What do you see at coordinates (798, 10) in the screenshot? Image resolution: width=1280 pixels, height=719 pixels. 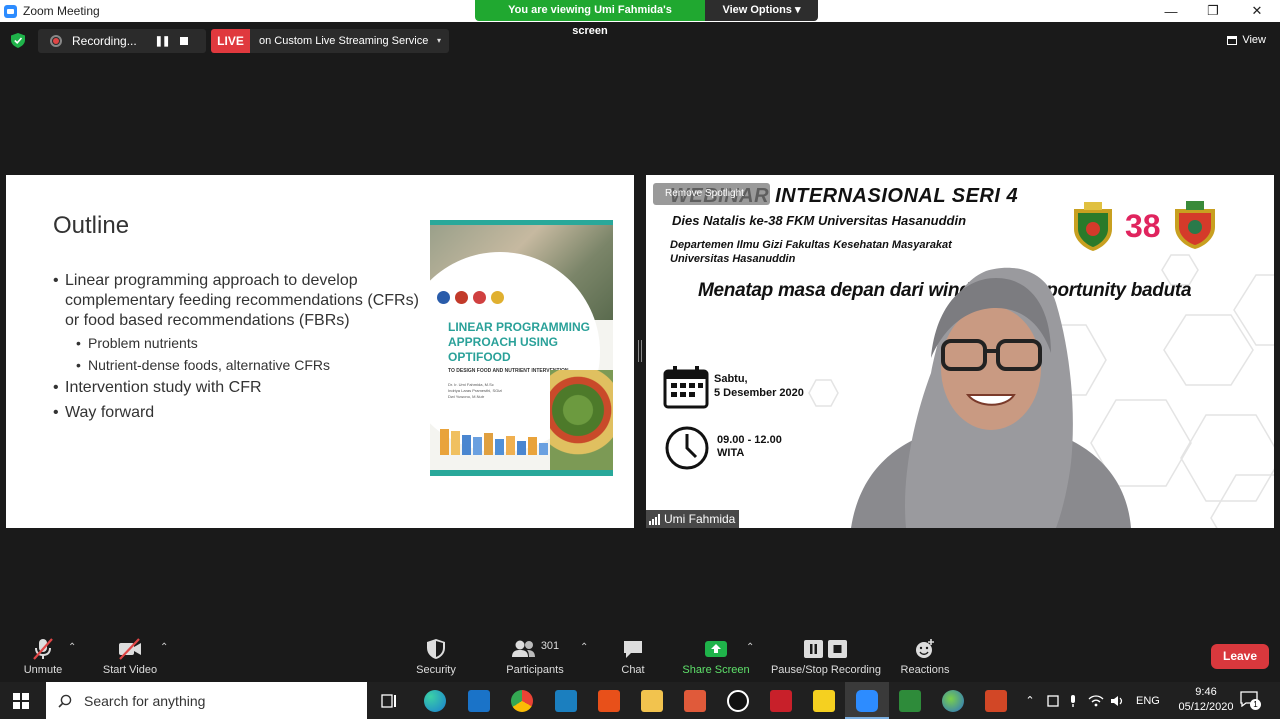 I see `chevron-down-icon: ▾` at bounding box center [798, 10].